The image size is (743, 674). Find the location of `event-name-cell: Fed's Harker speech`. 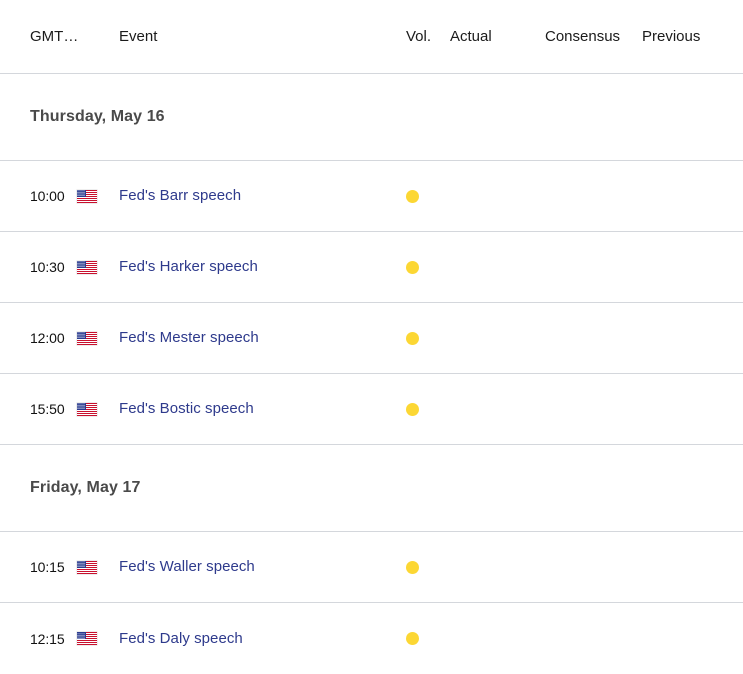

event-name-cell: Fed's Harker speech is located at coordinates (262, 267).